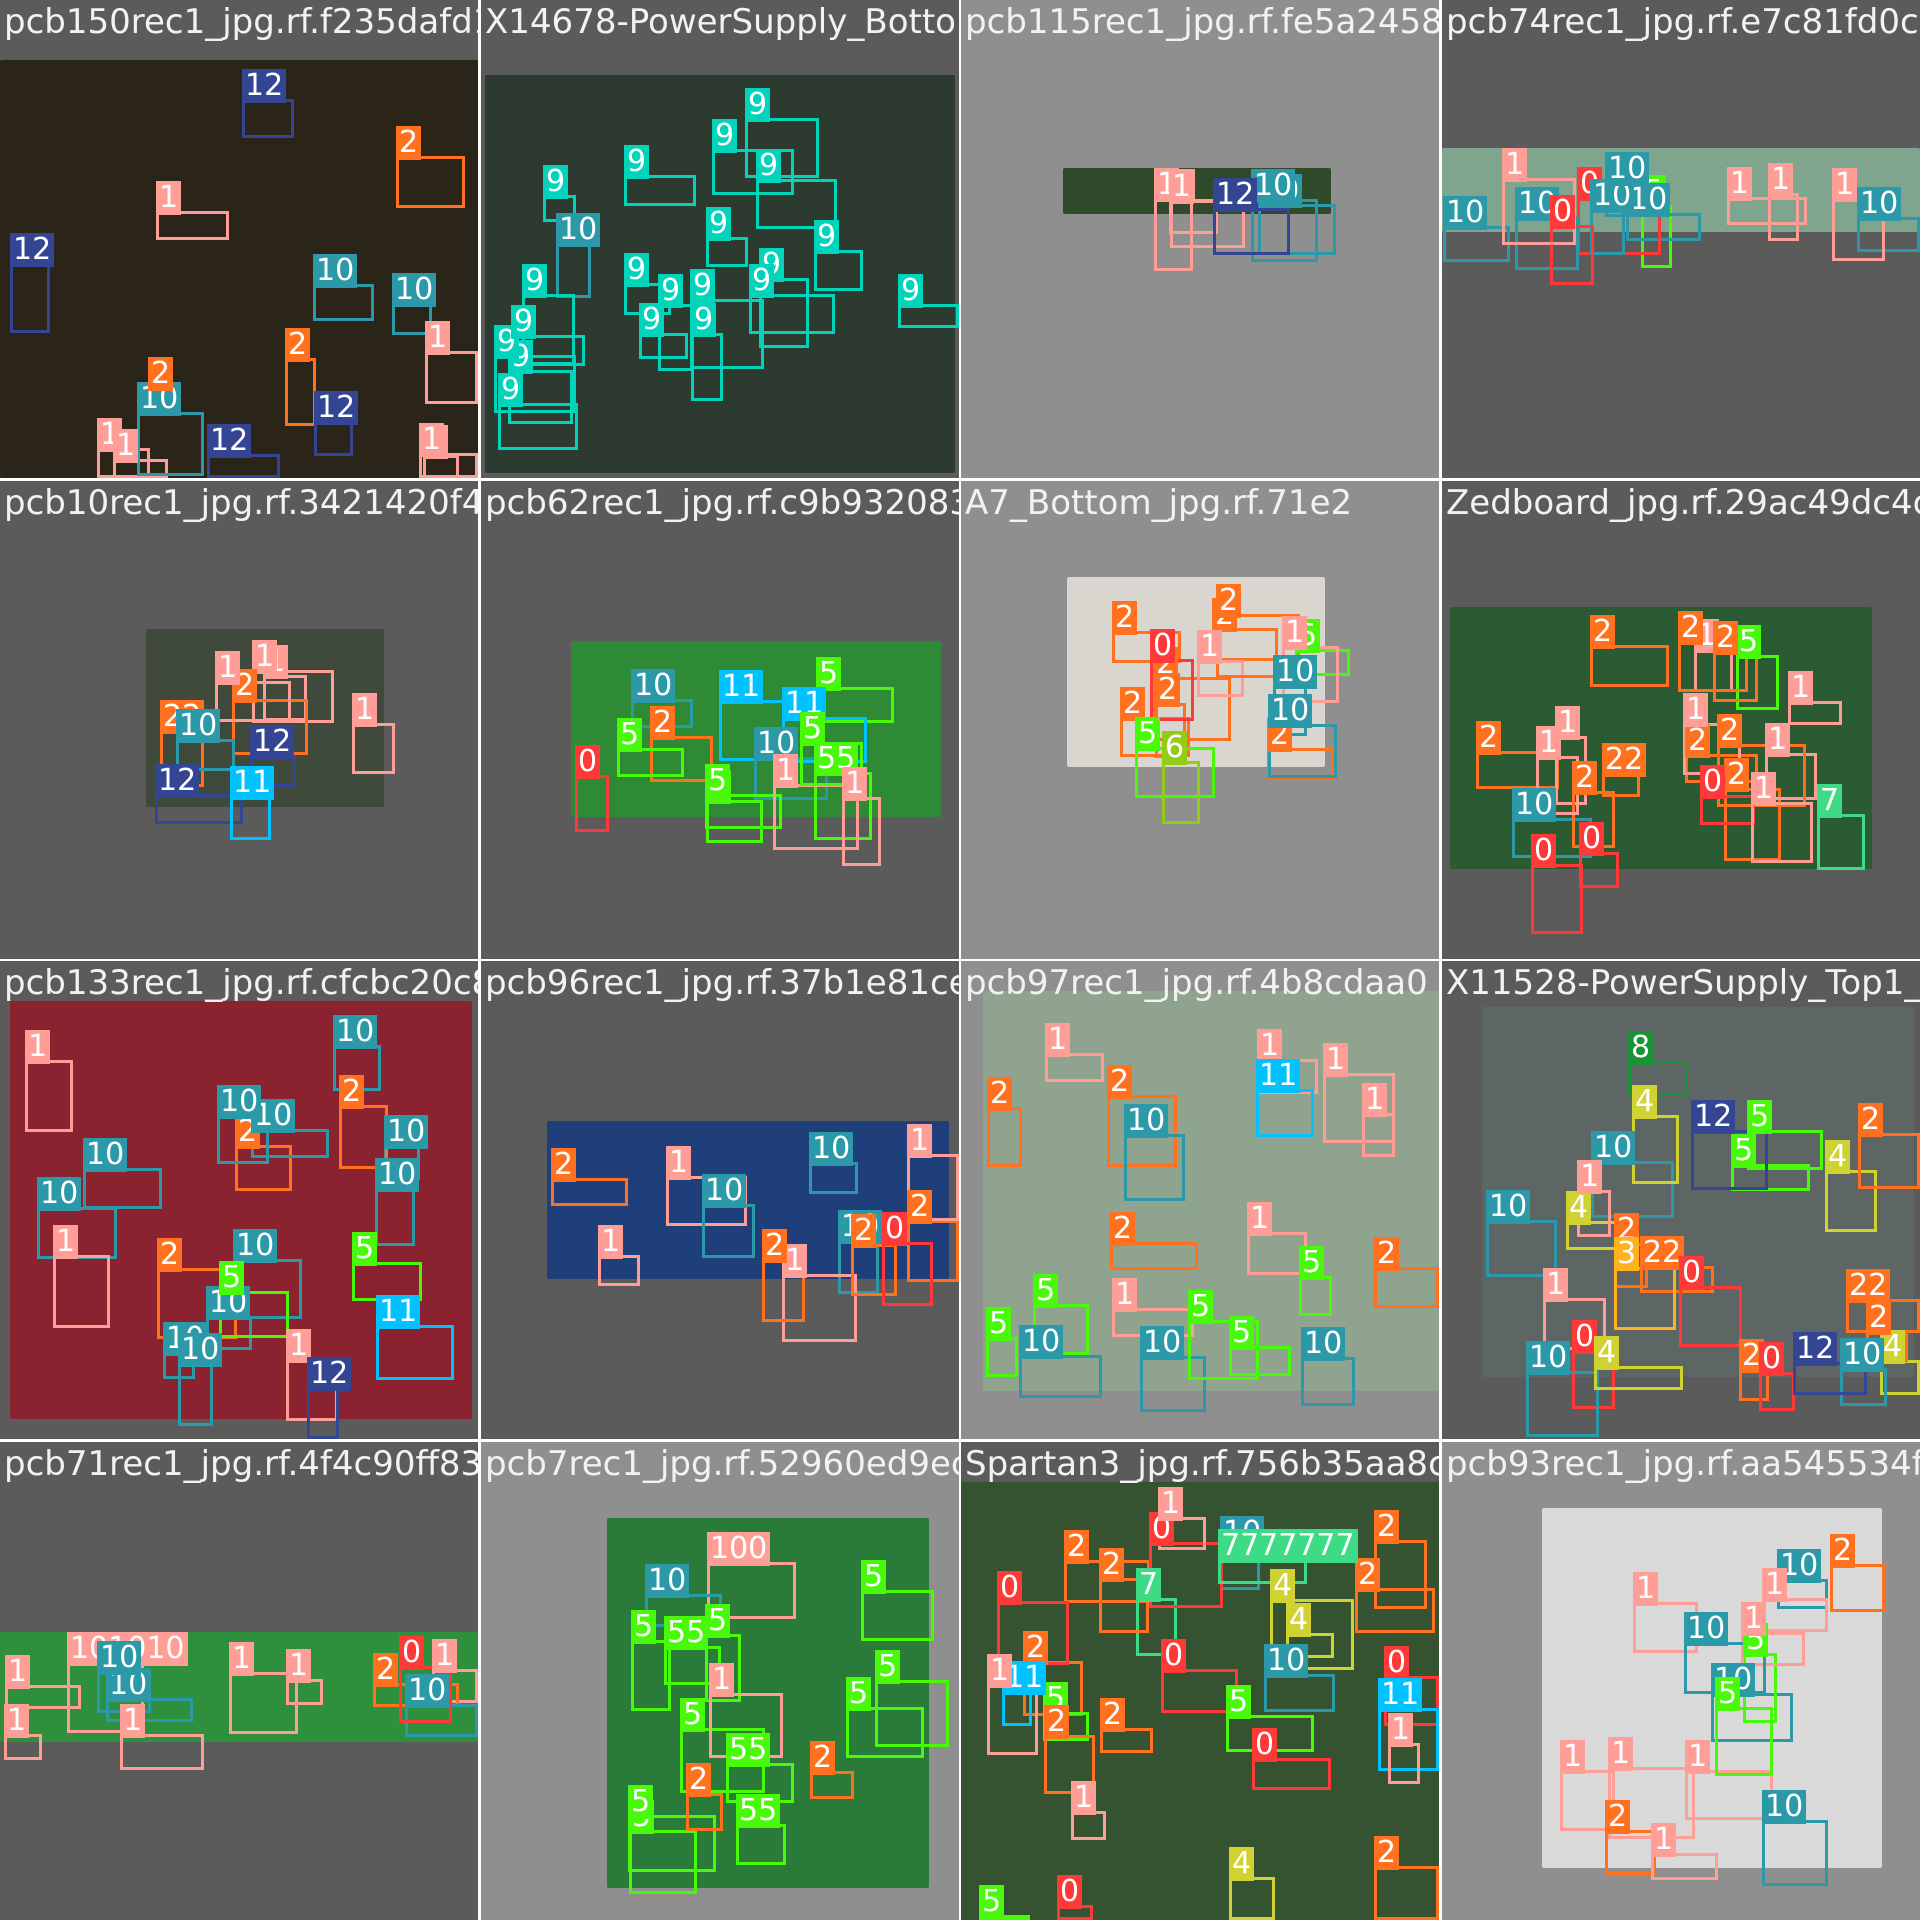 This screenshot has height=1924, width=1924. What do you see at coordinates (1683, 1464) in the screenshot?
I see `tile-caption: pcb93rec1_jpg.rf.aa545534f` at bounding box center [1683, 1464].